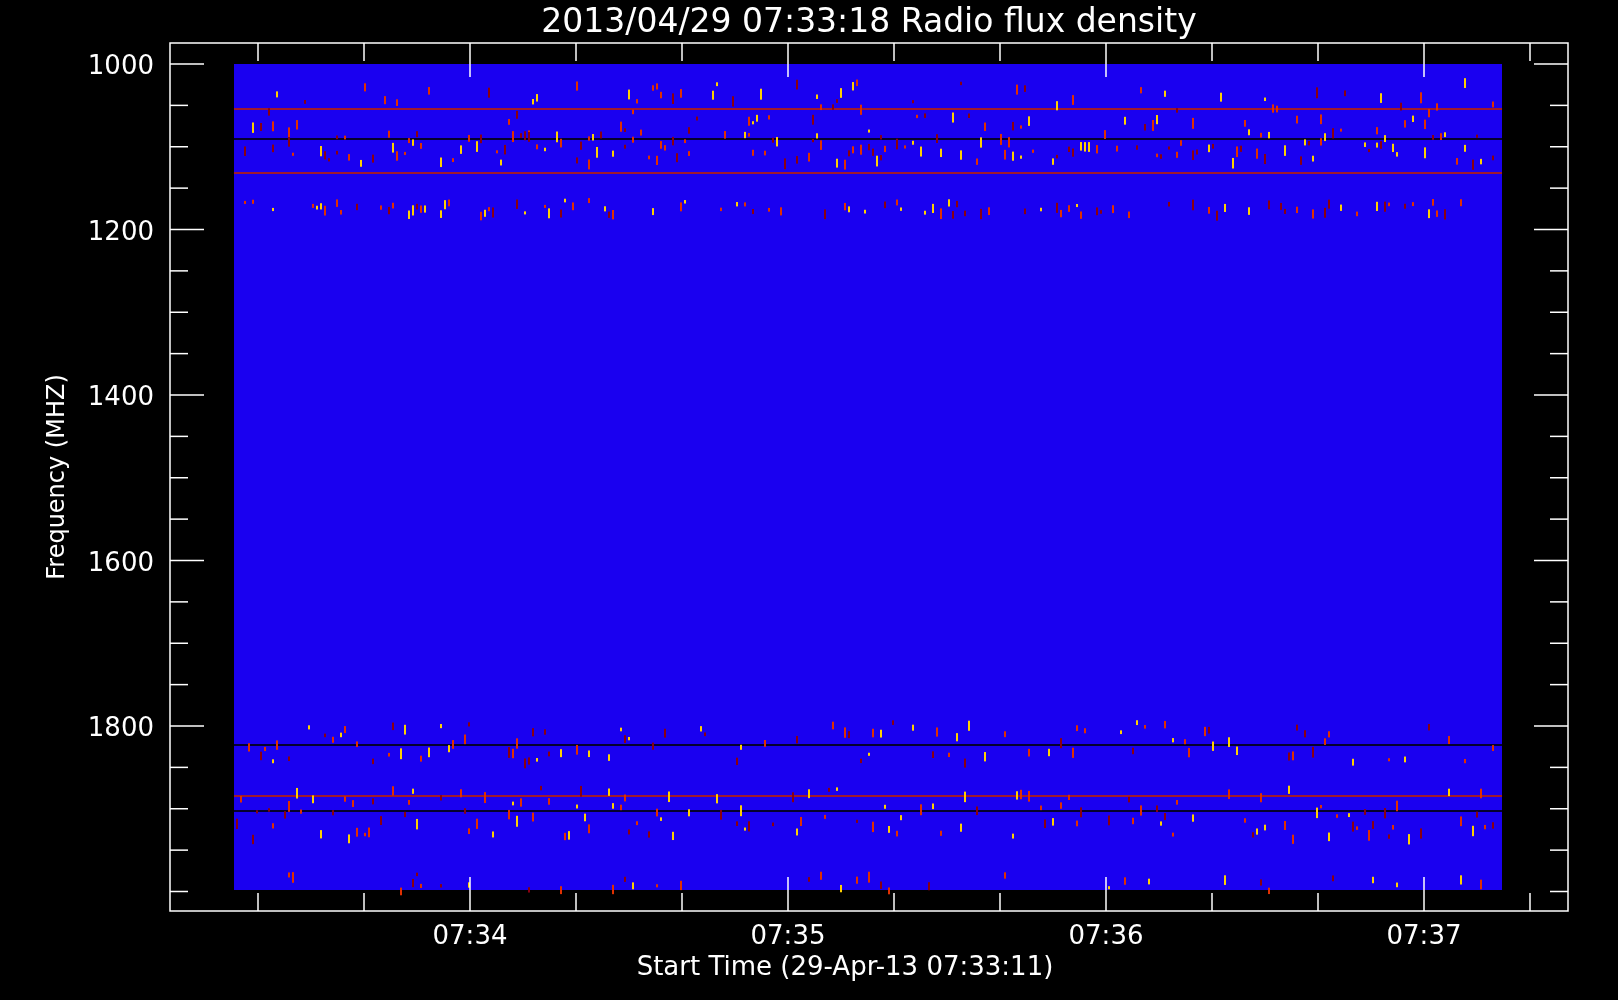 The height and width of the screenshot is (1000, 1618). Describe the element at coordinates (1106, 935) in the screenshot. I see `x-tick-label: 07:36` at that location.